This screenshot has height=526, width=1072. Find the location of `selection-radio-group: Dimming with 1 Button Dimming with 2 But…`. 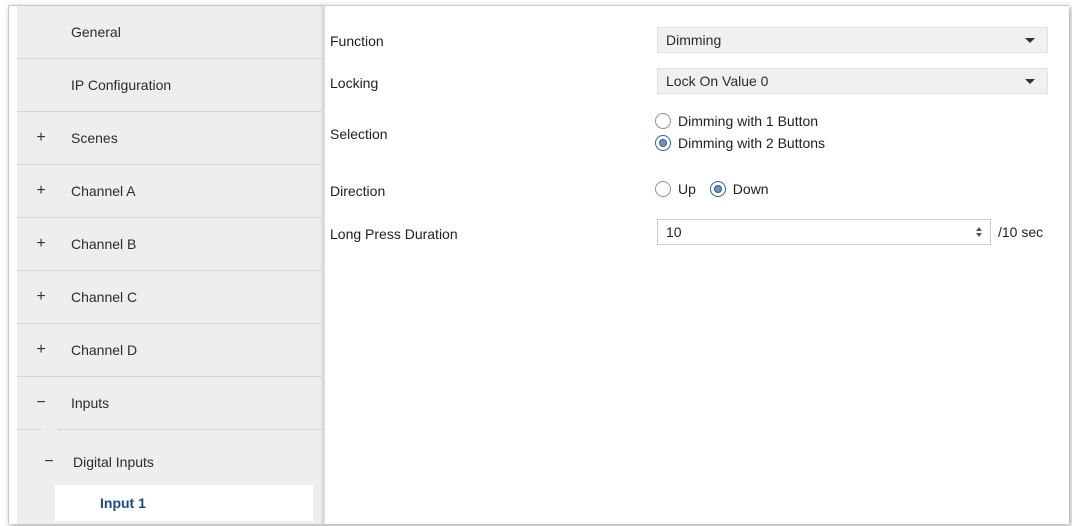

selection-radio-group: Dimming with 1 Button Dimming with 2 But… is located at coordinates (740, 133).